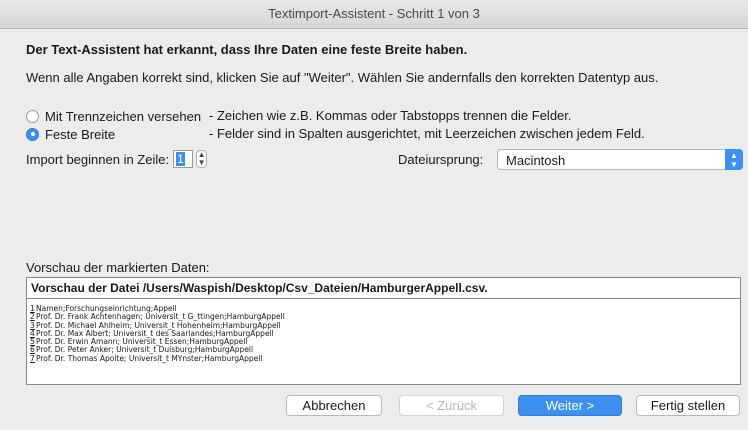 The height and width of the screenshot is (430, 748). I want to click on back-button: < Zurück, so click(451, 405).